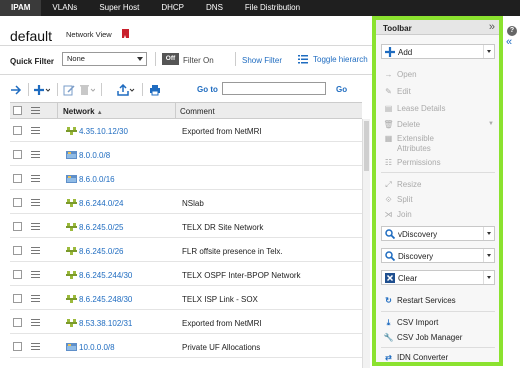 The height and width of the screenshot is (368, 520). I want to click on network-view-label: Network View, so click(89, 34).